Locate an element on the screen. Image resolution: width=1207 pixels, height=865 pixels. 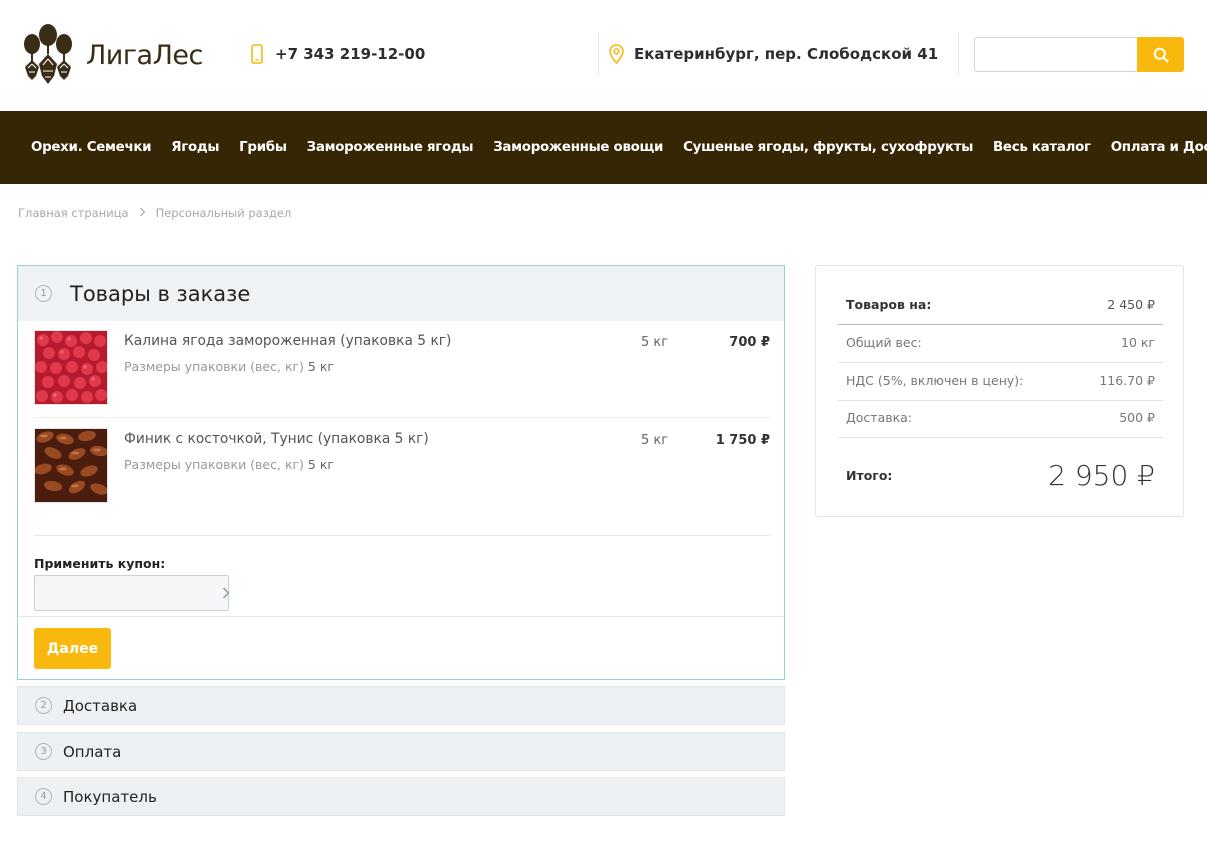
search-icon is located at coordinates (1161, 55).